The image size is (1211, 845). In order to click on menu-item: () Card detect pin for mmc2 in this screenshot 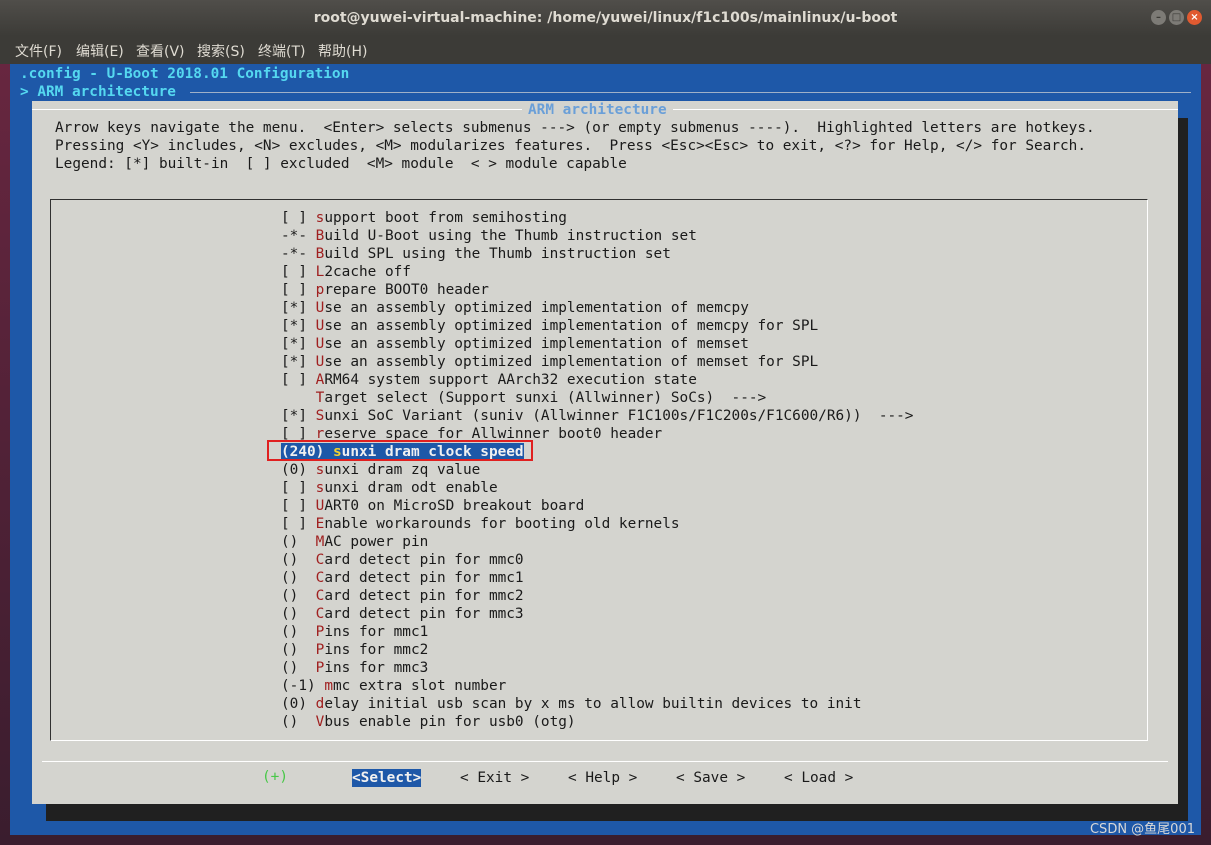, I will do `click(402, 596)`.